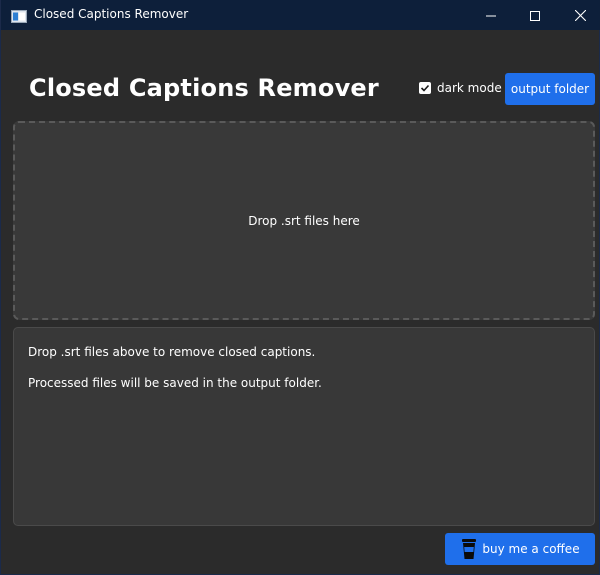 This screenshot has height=575, width=600. Describe the element at coordinates (19, 15) in the screenshot. I see `app-icon` at that location.